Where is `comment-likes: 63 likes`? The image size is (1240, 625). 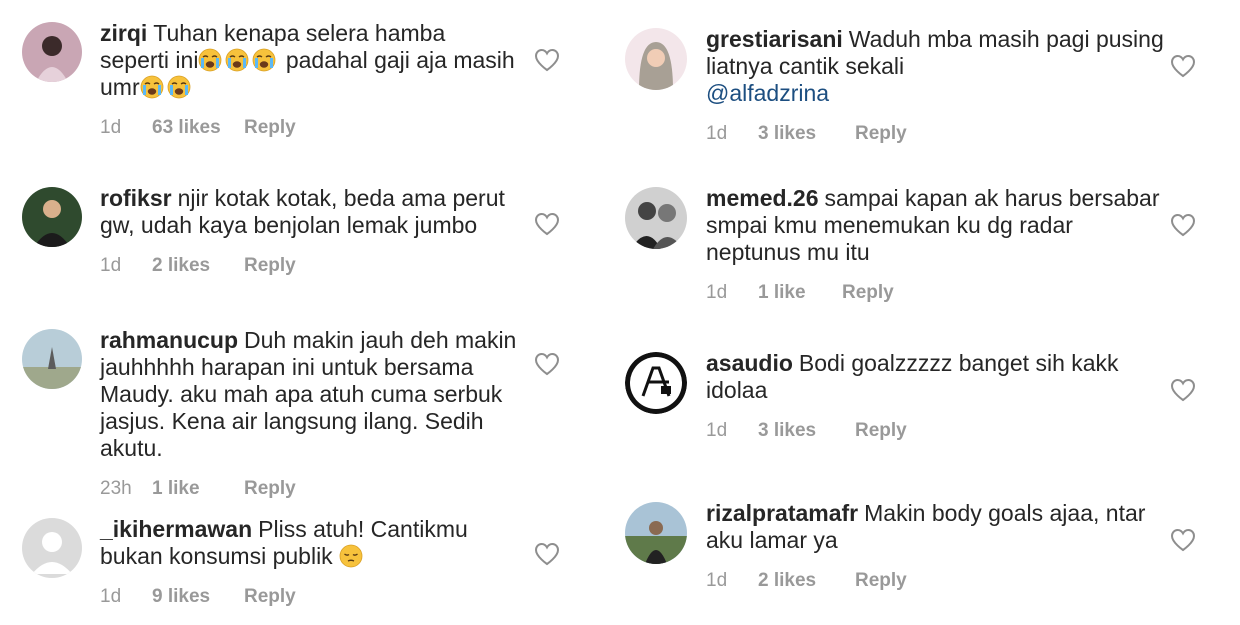 comment-likes: 63 likes is located at coordinates (198, 128).